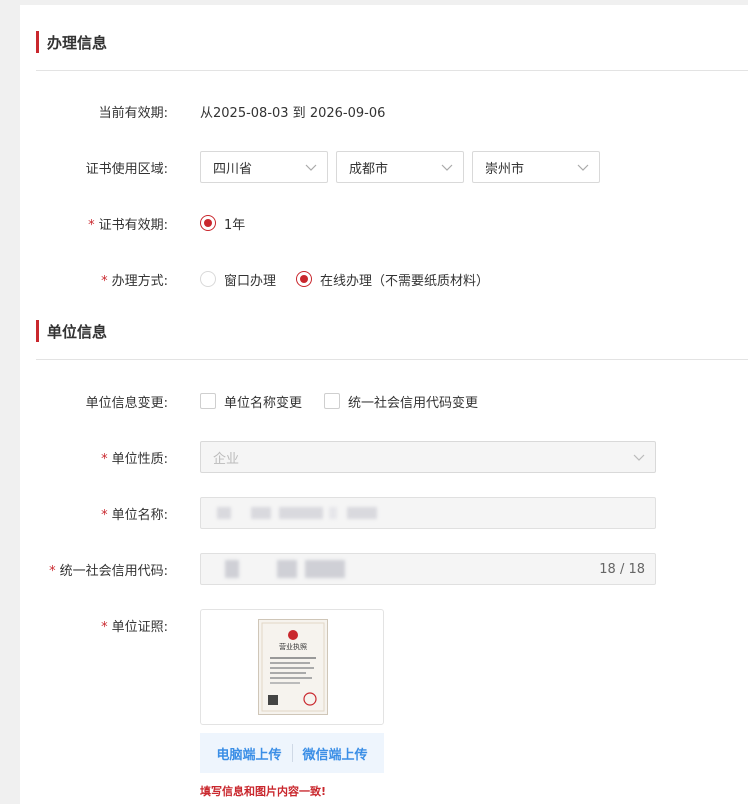 The image size is (748, 804). What do you see at coordinates (263, 791) in the screenshot?
I see `upload-warning: 填写信息和图片内容一致!` at bounding box center [263, 791].